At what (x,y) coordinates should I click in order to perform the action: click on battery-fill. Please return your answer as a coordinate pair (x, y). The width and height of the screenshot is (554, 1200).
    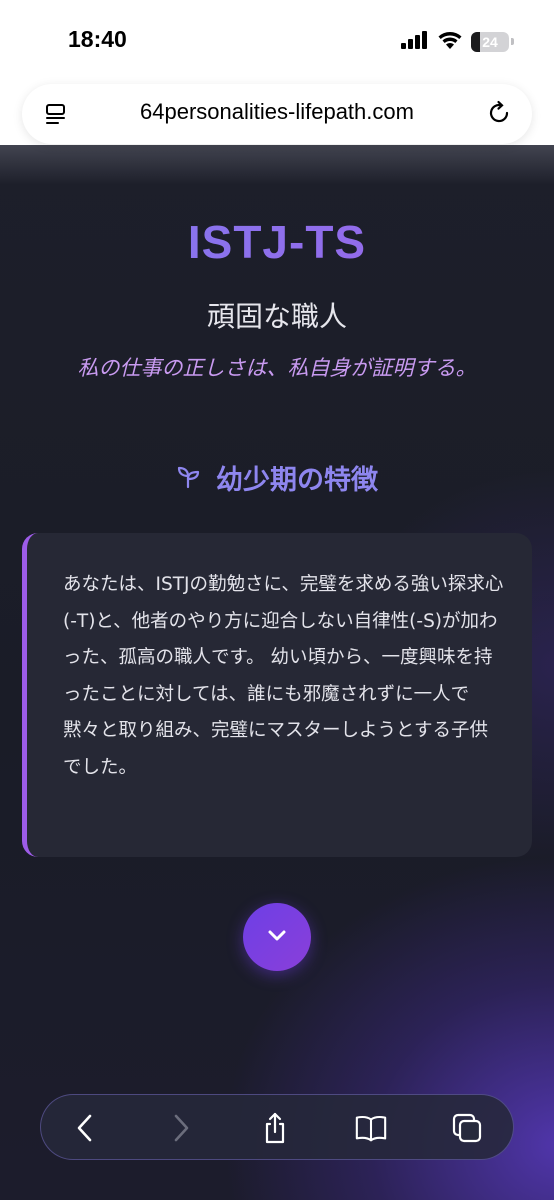
    Looking at the image, I should click on (476, 41).